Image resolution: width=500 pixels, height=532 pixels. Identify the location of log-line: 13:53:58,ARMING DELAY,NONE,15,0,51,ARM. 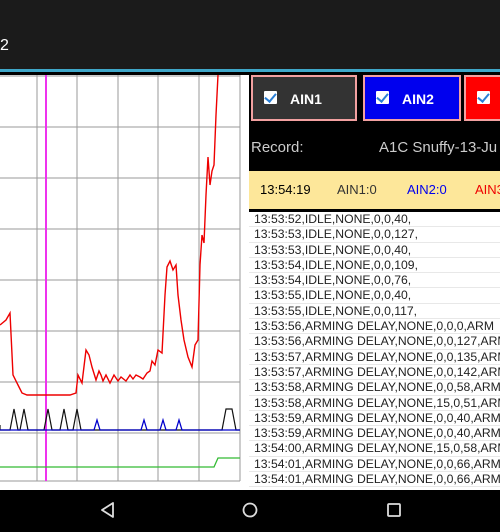
(374, 403).